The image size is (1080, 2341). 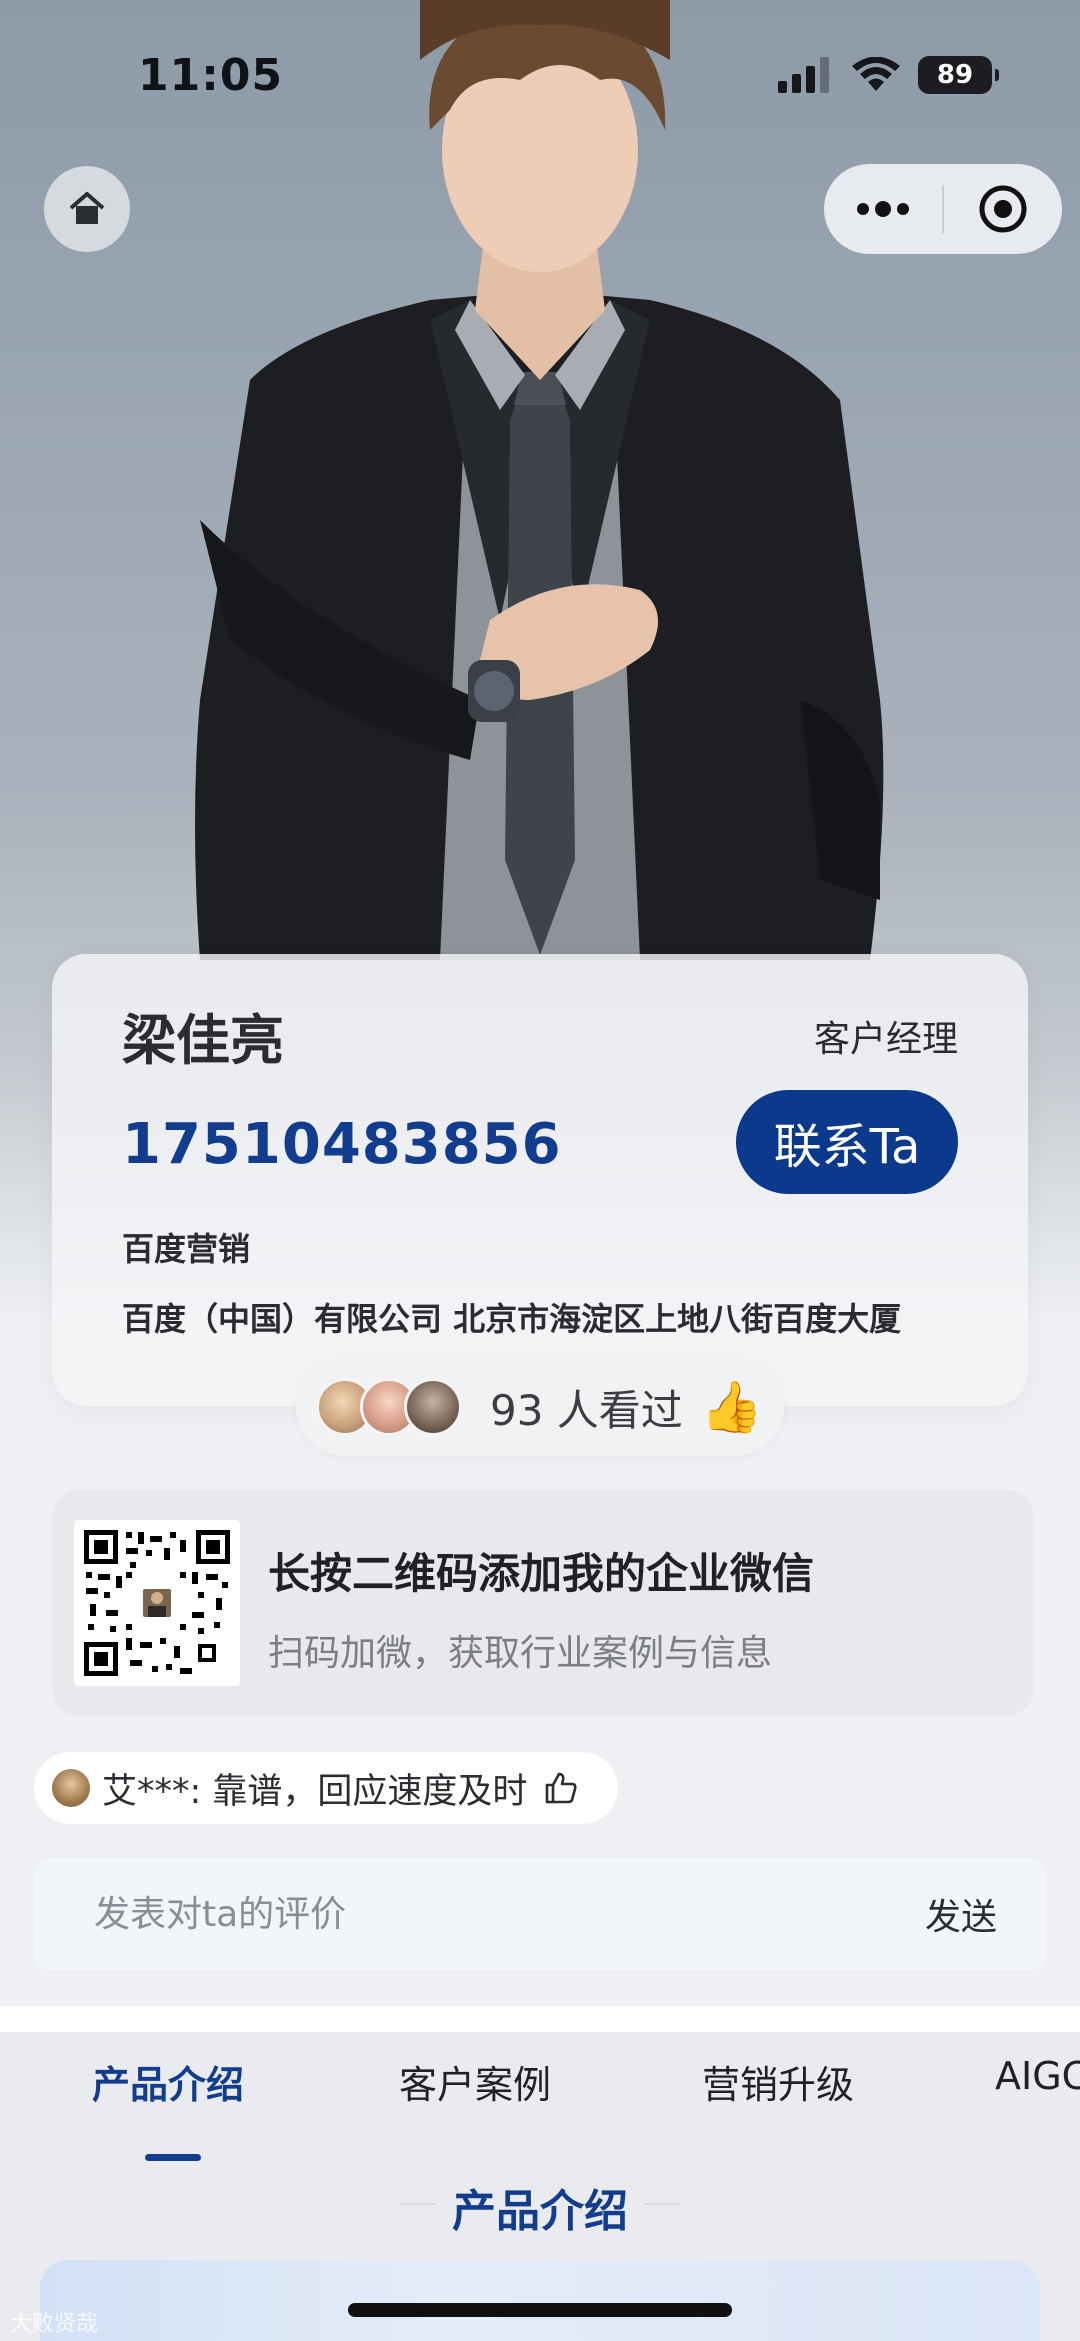 I want to click on profile-role: 客户经理, so click(x=885, y=1039).